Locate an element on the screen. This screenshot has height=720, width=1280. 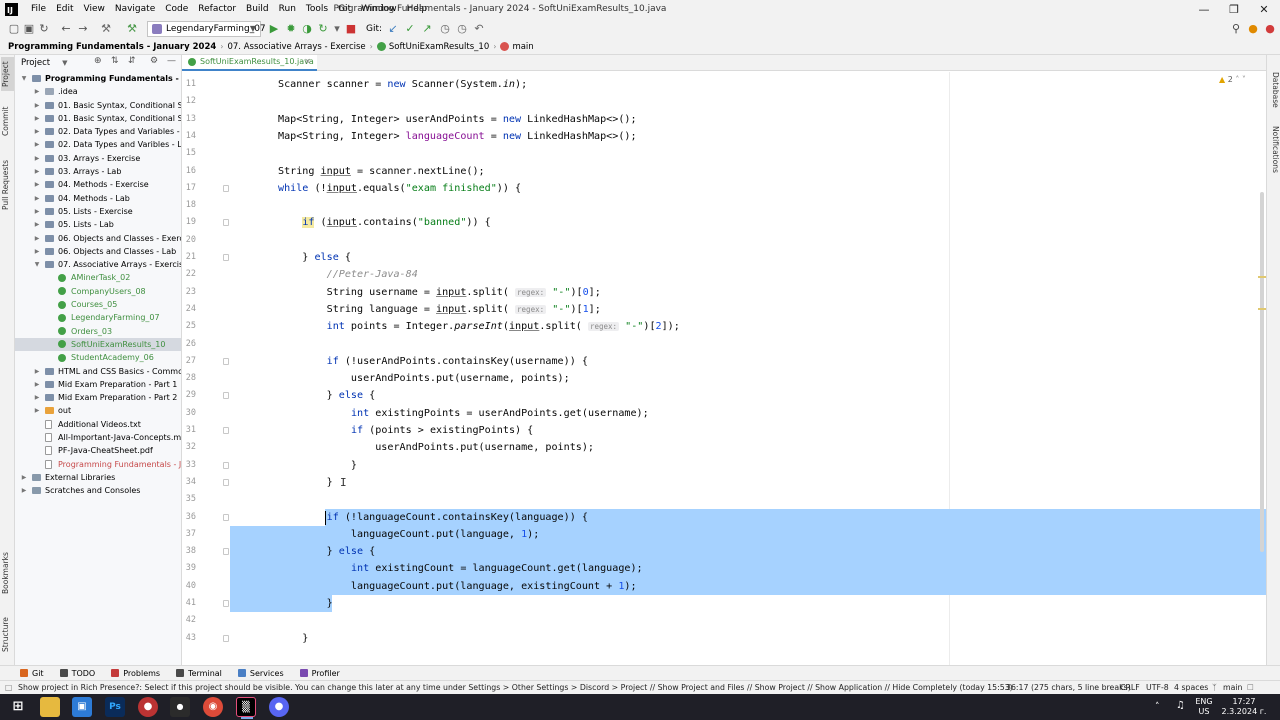
file-explorer-icon is located at coordinates (50, 707).